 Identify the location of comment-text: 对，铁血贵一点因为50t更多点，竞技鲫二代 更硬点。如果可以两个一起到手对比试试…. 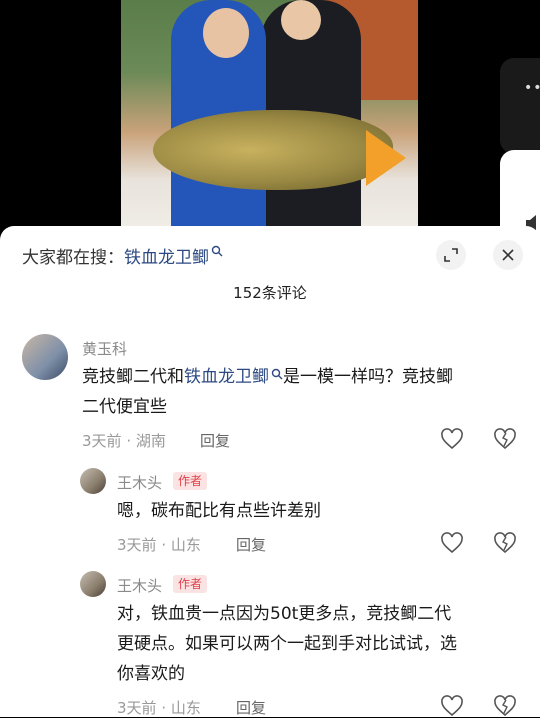
(327, 644).